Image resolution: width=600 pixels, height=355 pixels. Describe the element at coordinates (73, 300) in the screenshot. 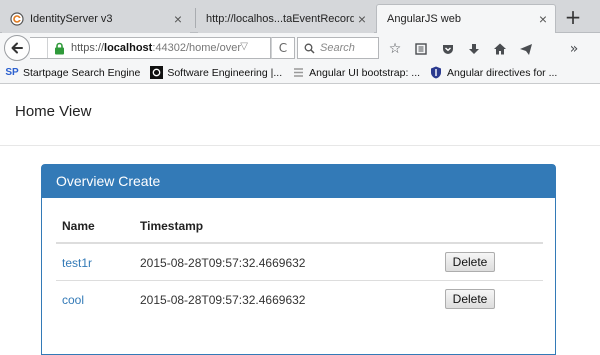

I see `record-name-link: cool` at that location.